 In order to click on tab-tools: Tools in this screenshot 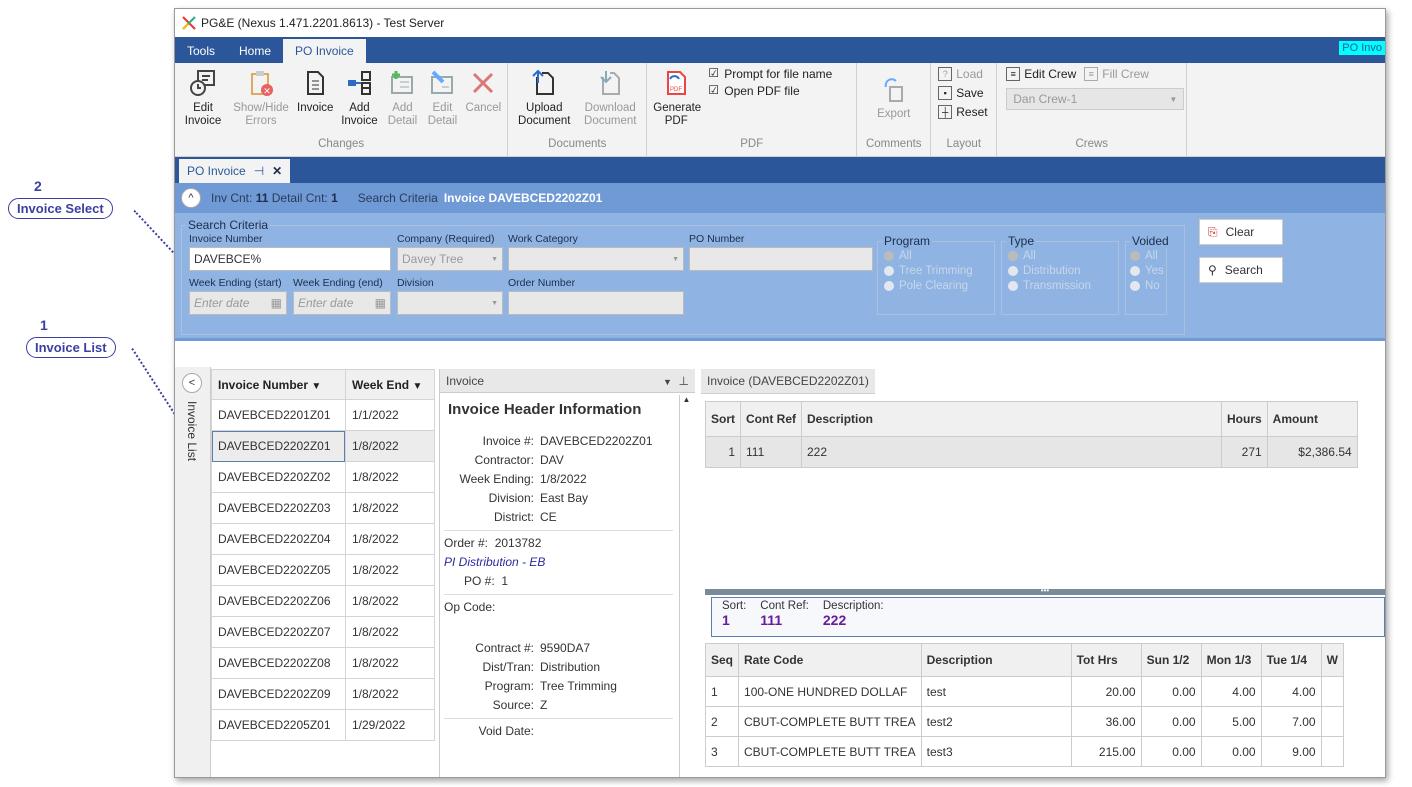, I will do `click(201, 51)`.